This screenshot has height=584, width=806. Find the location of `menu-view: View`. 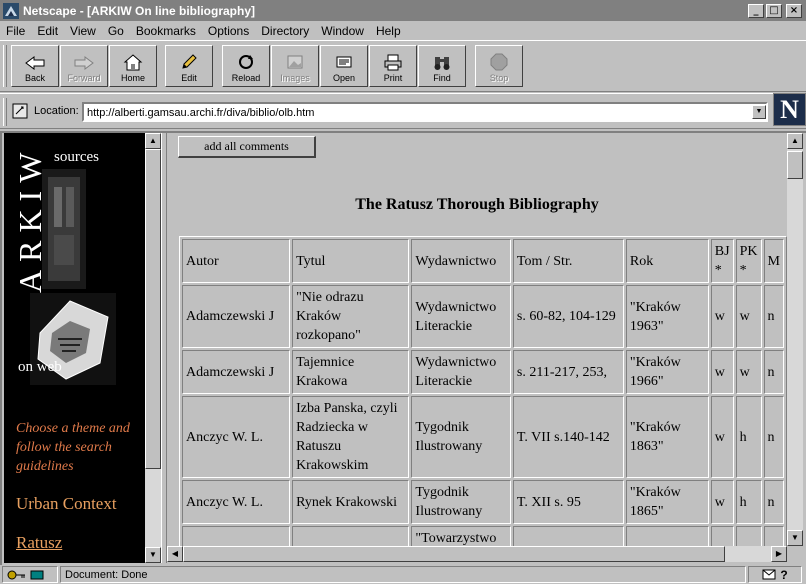

menu-view: View is located at coordinates (83, 31).